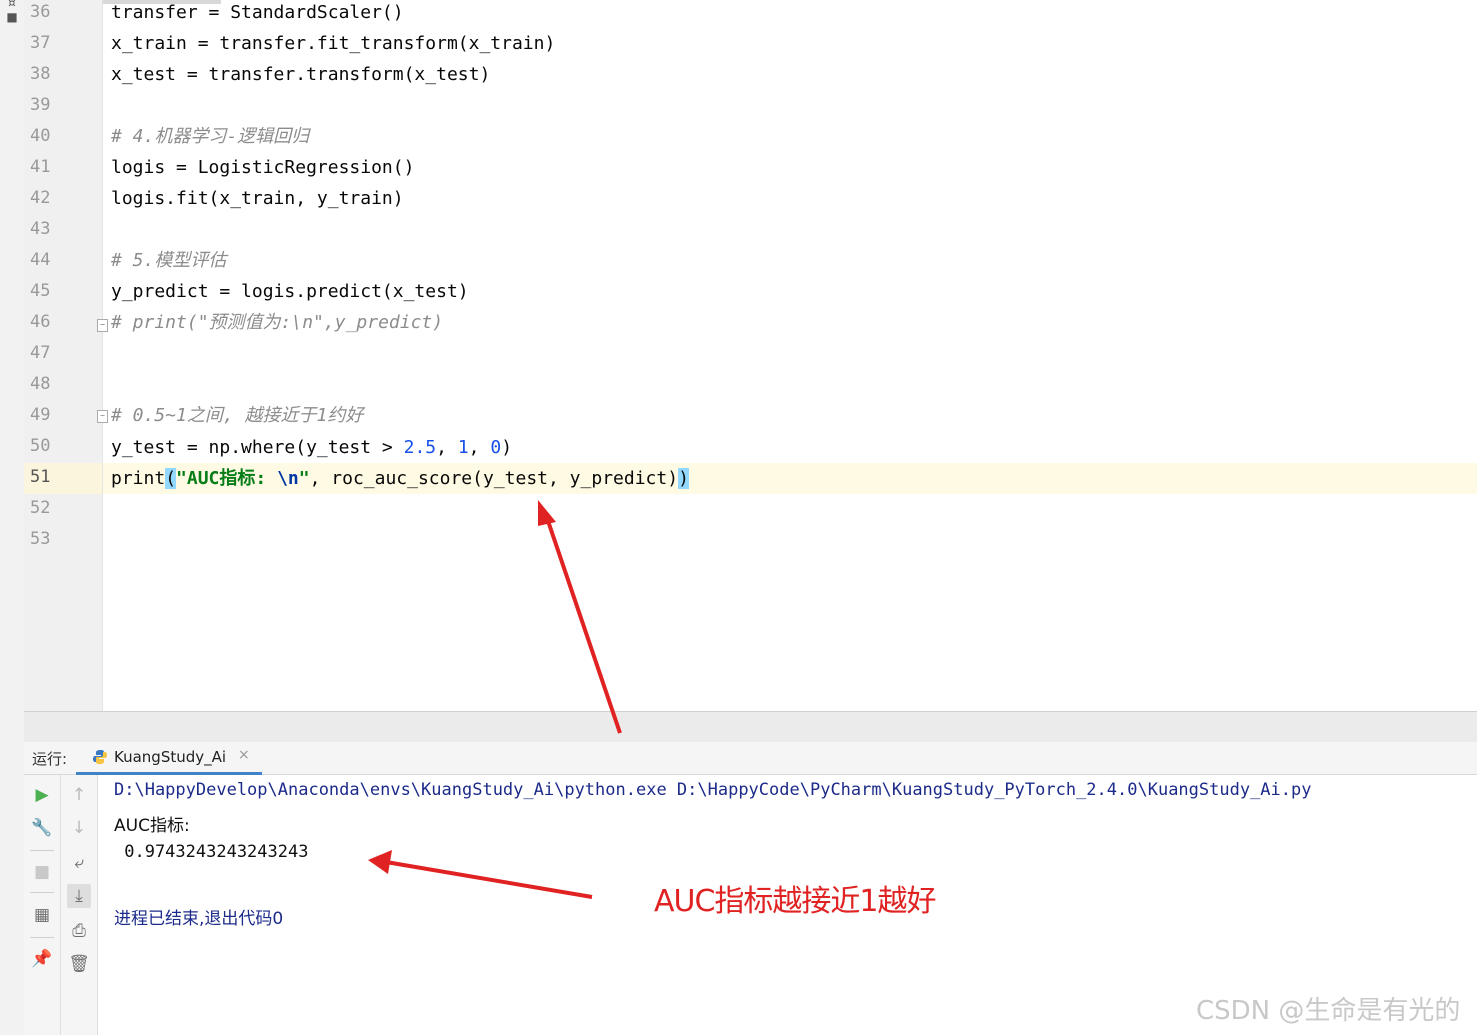 Image resolution: width=1477 pixels, height=1035 pixels. What do you see at coordinates (795, 901) in the screenshot?
I see `annotation-text: AUC指标越接近1越好` at bounding box center [795, 901].